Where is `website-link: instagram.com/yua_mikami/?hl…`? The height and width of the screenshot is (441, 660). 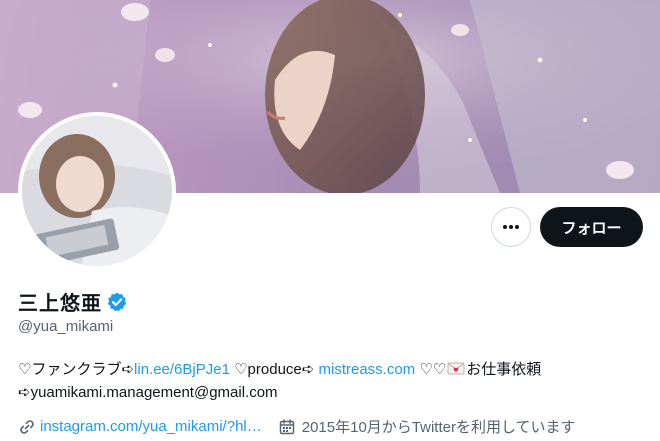
website-link: instagram.com/yua_mikami/?hl… is located at coordinates (151, 426).